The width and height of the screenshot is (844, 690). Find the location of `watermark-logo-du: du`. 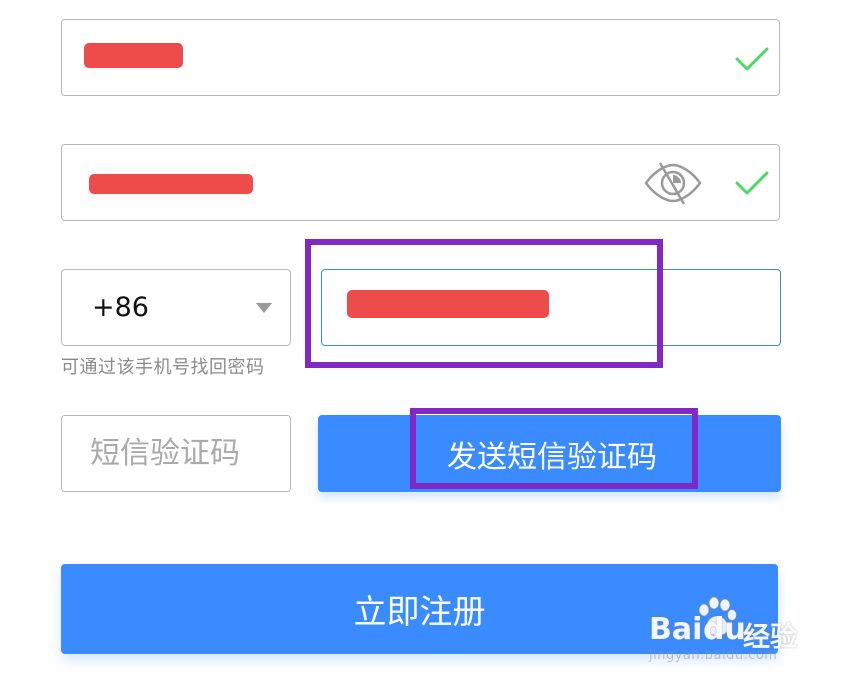

watermark-logo-du: du is located at coordinates (724, 629).